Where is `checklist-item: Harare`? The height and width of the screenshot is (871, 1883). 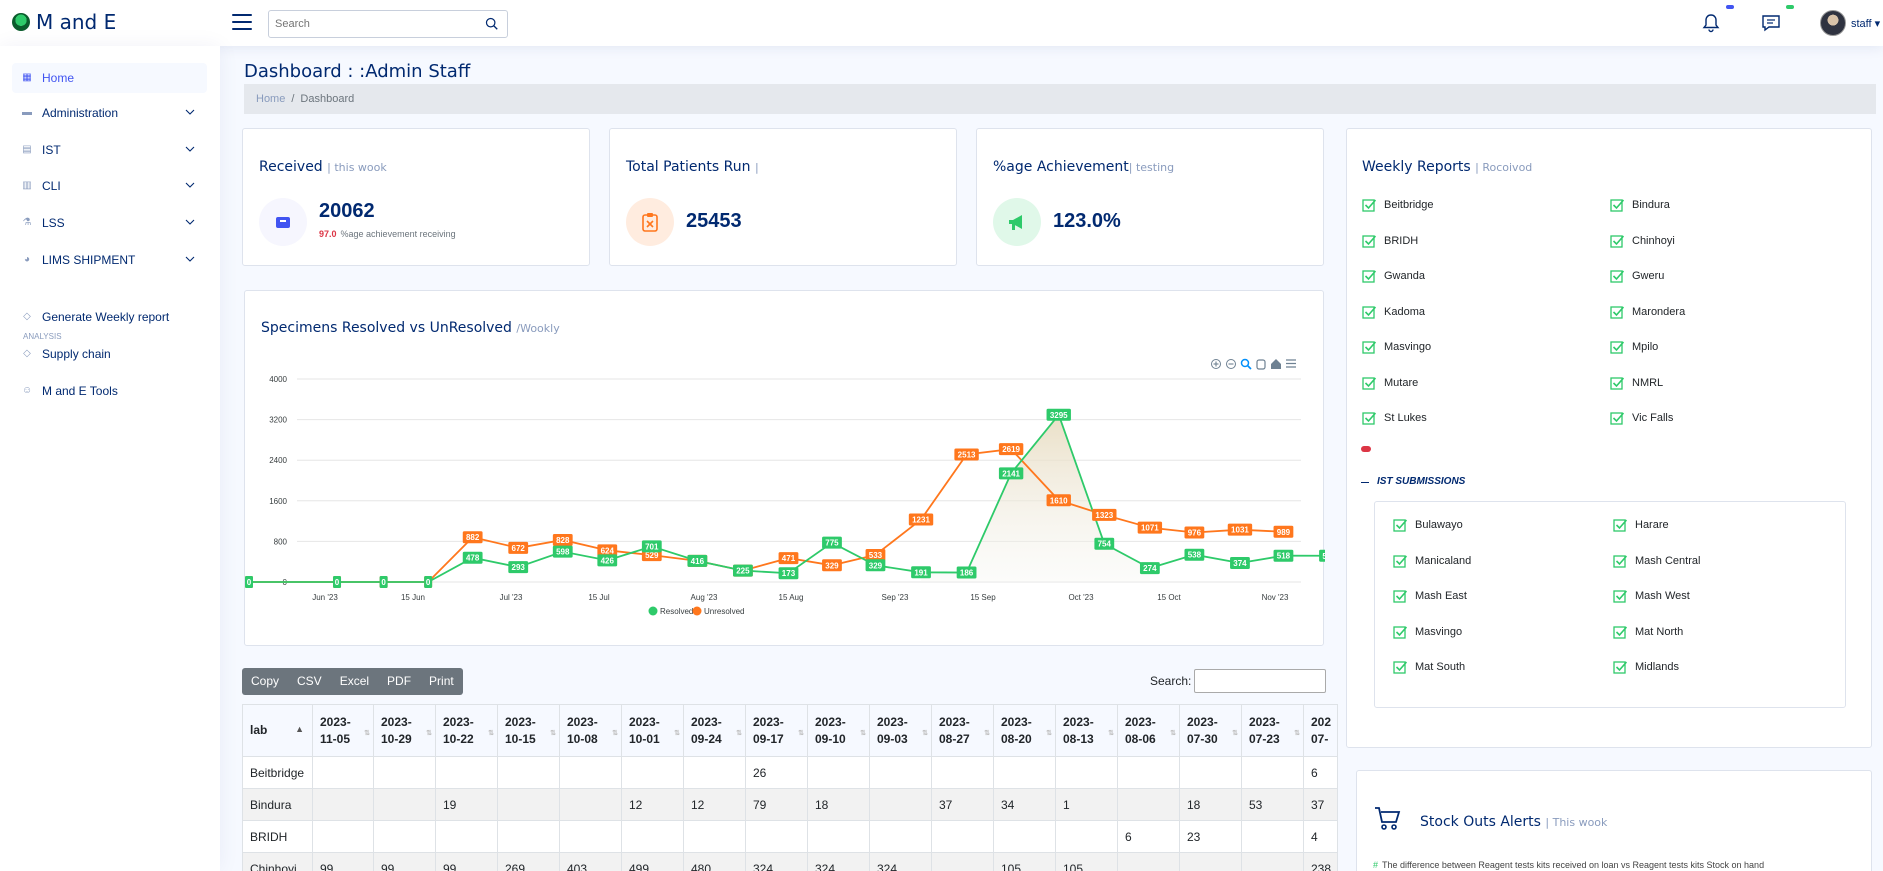
checklist-item: Harare is located at coordinates (1641, 525).